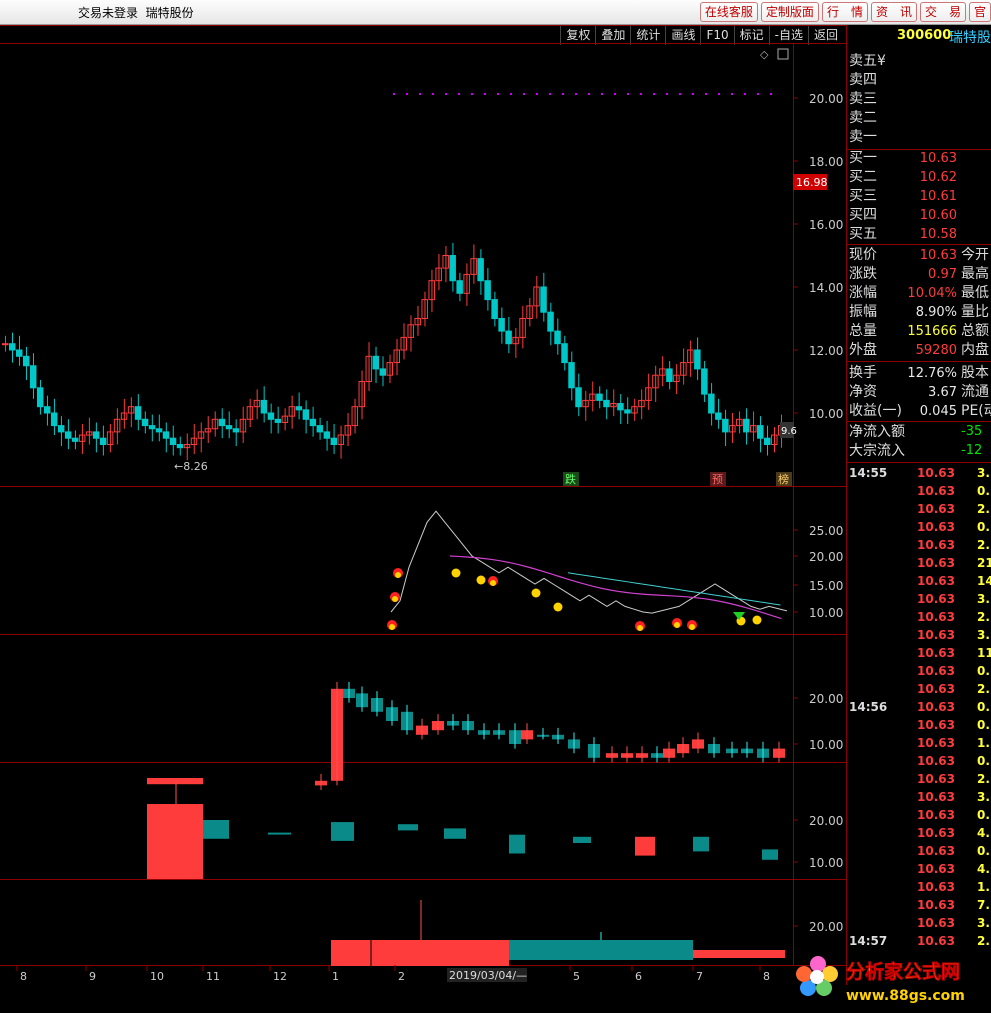  Describe the element at coordinates (812, 182) in the screenshot. I see `current-price-badge-text: 16.98` at that location.